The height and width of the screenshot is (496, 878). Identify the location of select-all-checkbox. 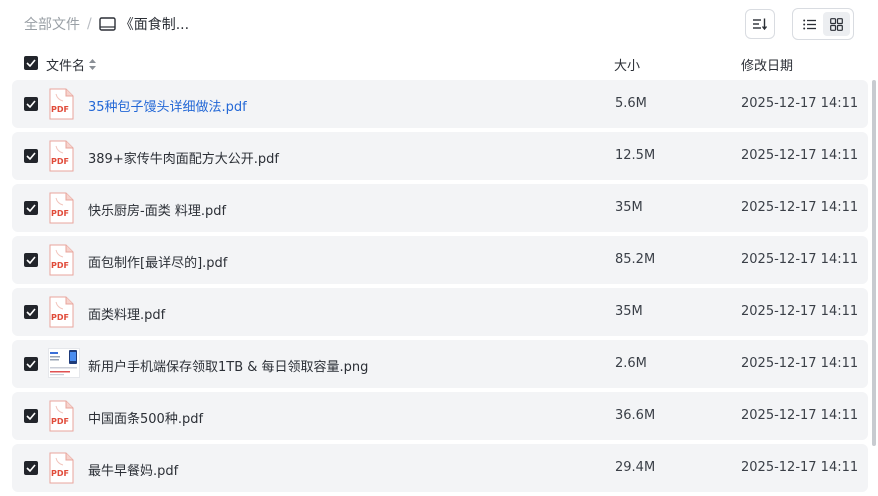
(31, 63).